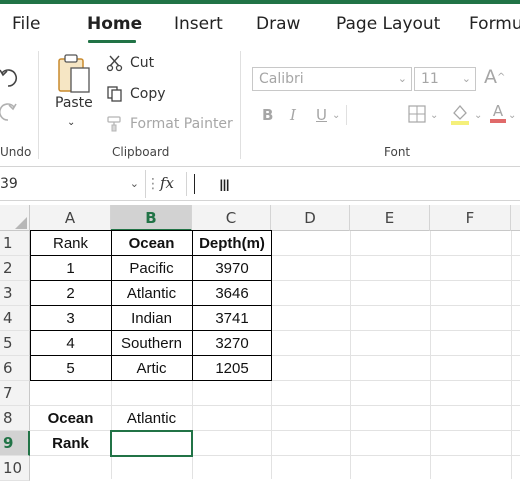 The height and width of the screenshot is (481, 520). Describe the element at coordinates (151, 218) in the screenshot. I see `column-header-b: B` at that location.